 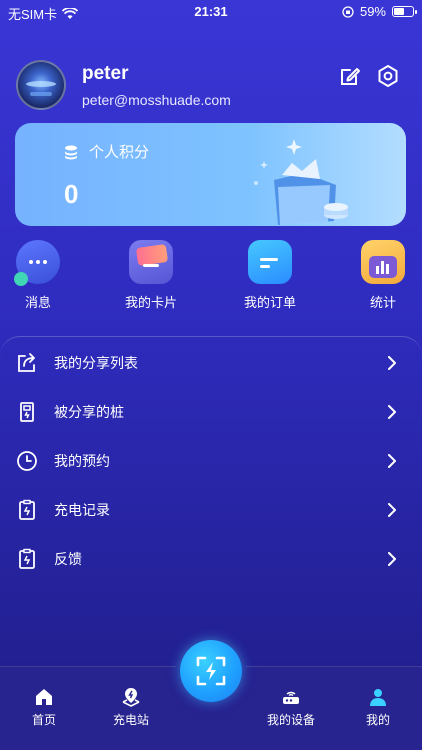 I want to click on edit-icon, so click(x=350, y=76).